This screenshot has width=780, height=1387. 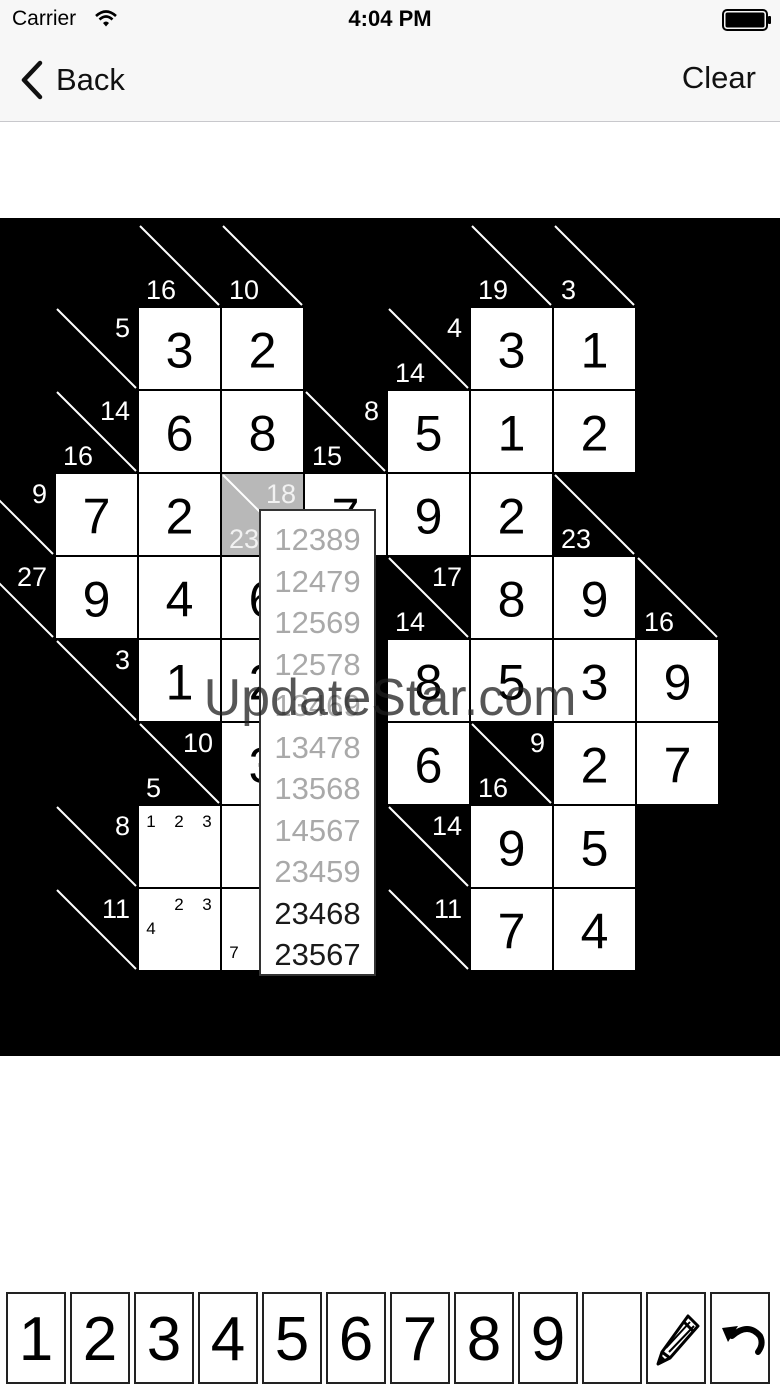 What do you see at coordinates (317, 622) in the screenshot?
I see `combination-option: 12569` at bounding box center [317, 622].